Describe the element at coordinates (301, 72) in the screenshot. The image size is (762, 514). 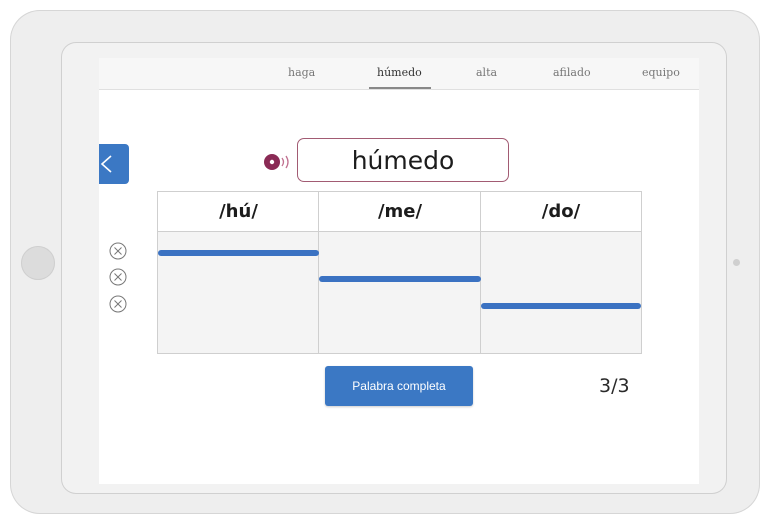
I see `nav-word-haga: haga` at that location.